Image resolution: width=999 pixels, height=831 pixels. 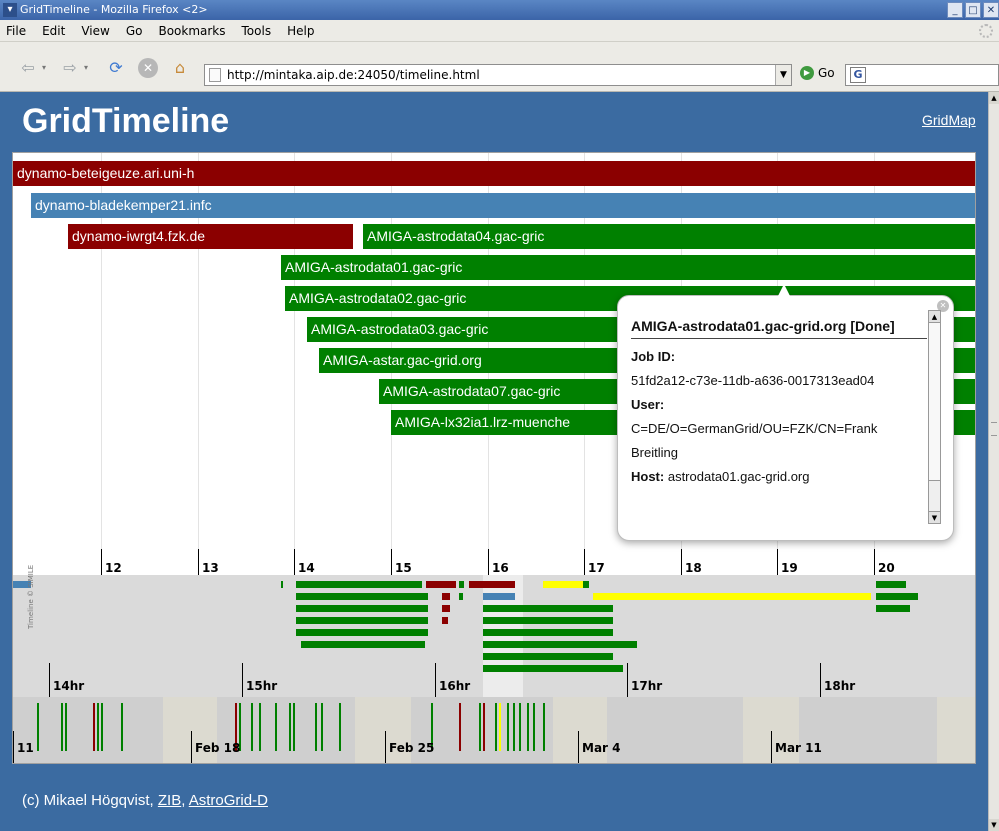 What do you see at coordinates (169, 800) in the screenshot?
I see `zib-link: ZIB` at bounding box center [169, 800].